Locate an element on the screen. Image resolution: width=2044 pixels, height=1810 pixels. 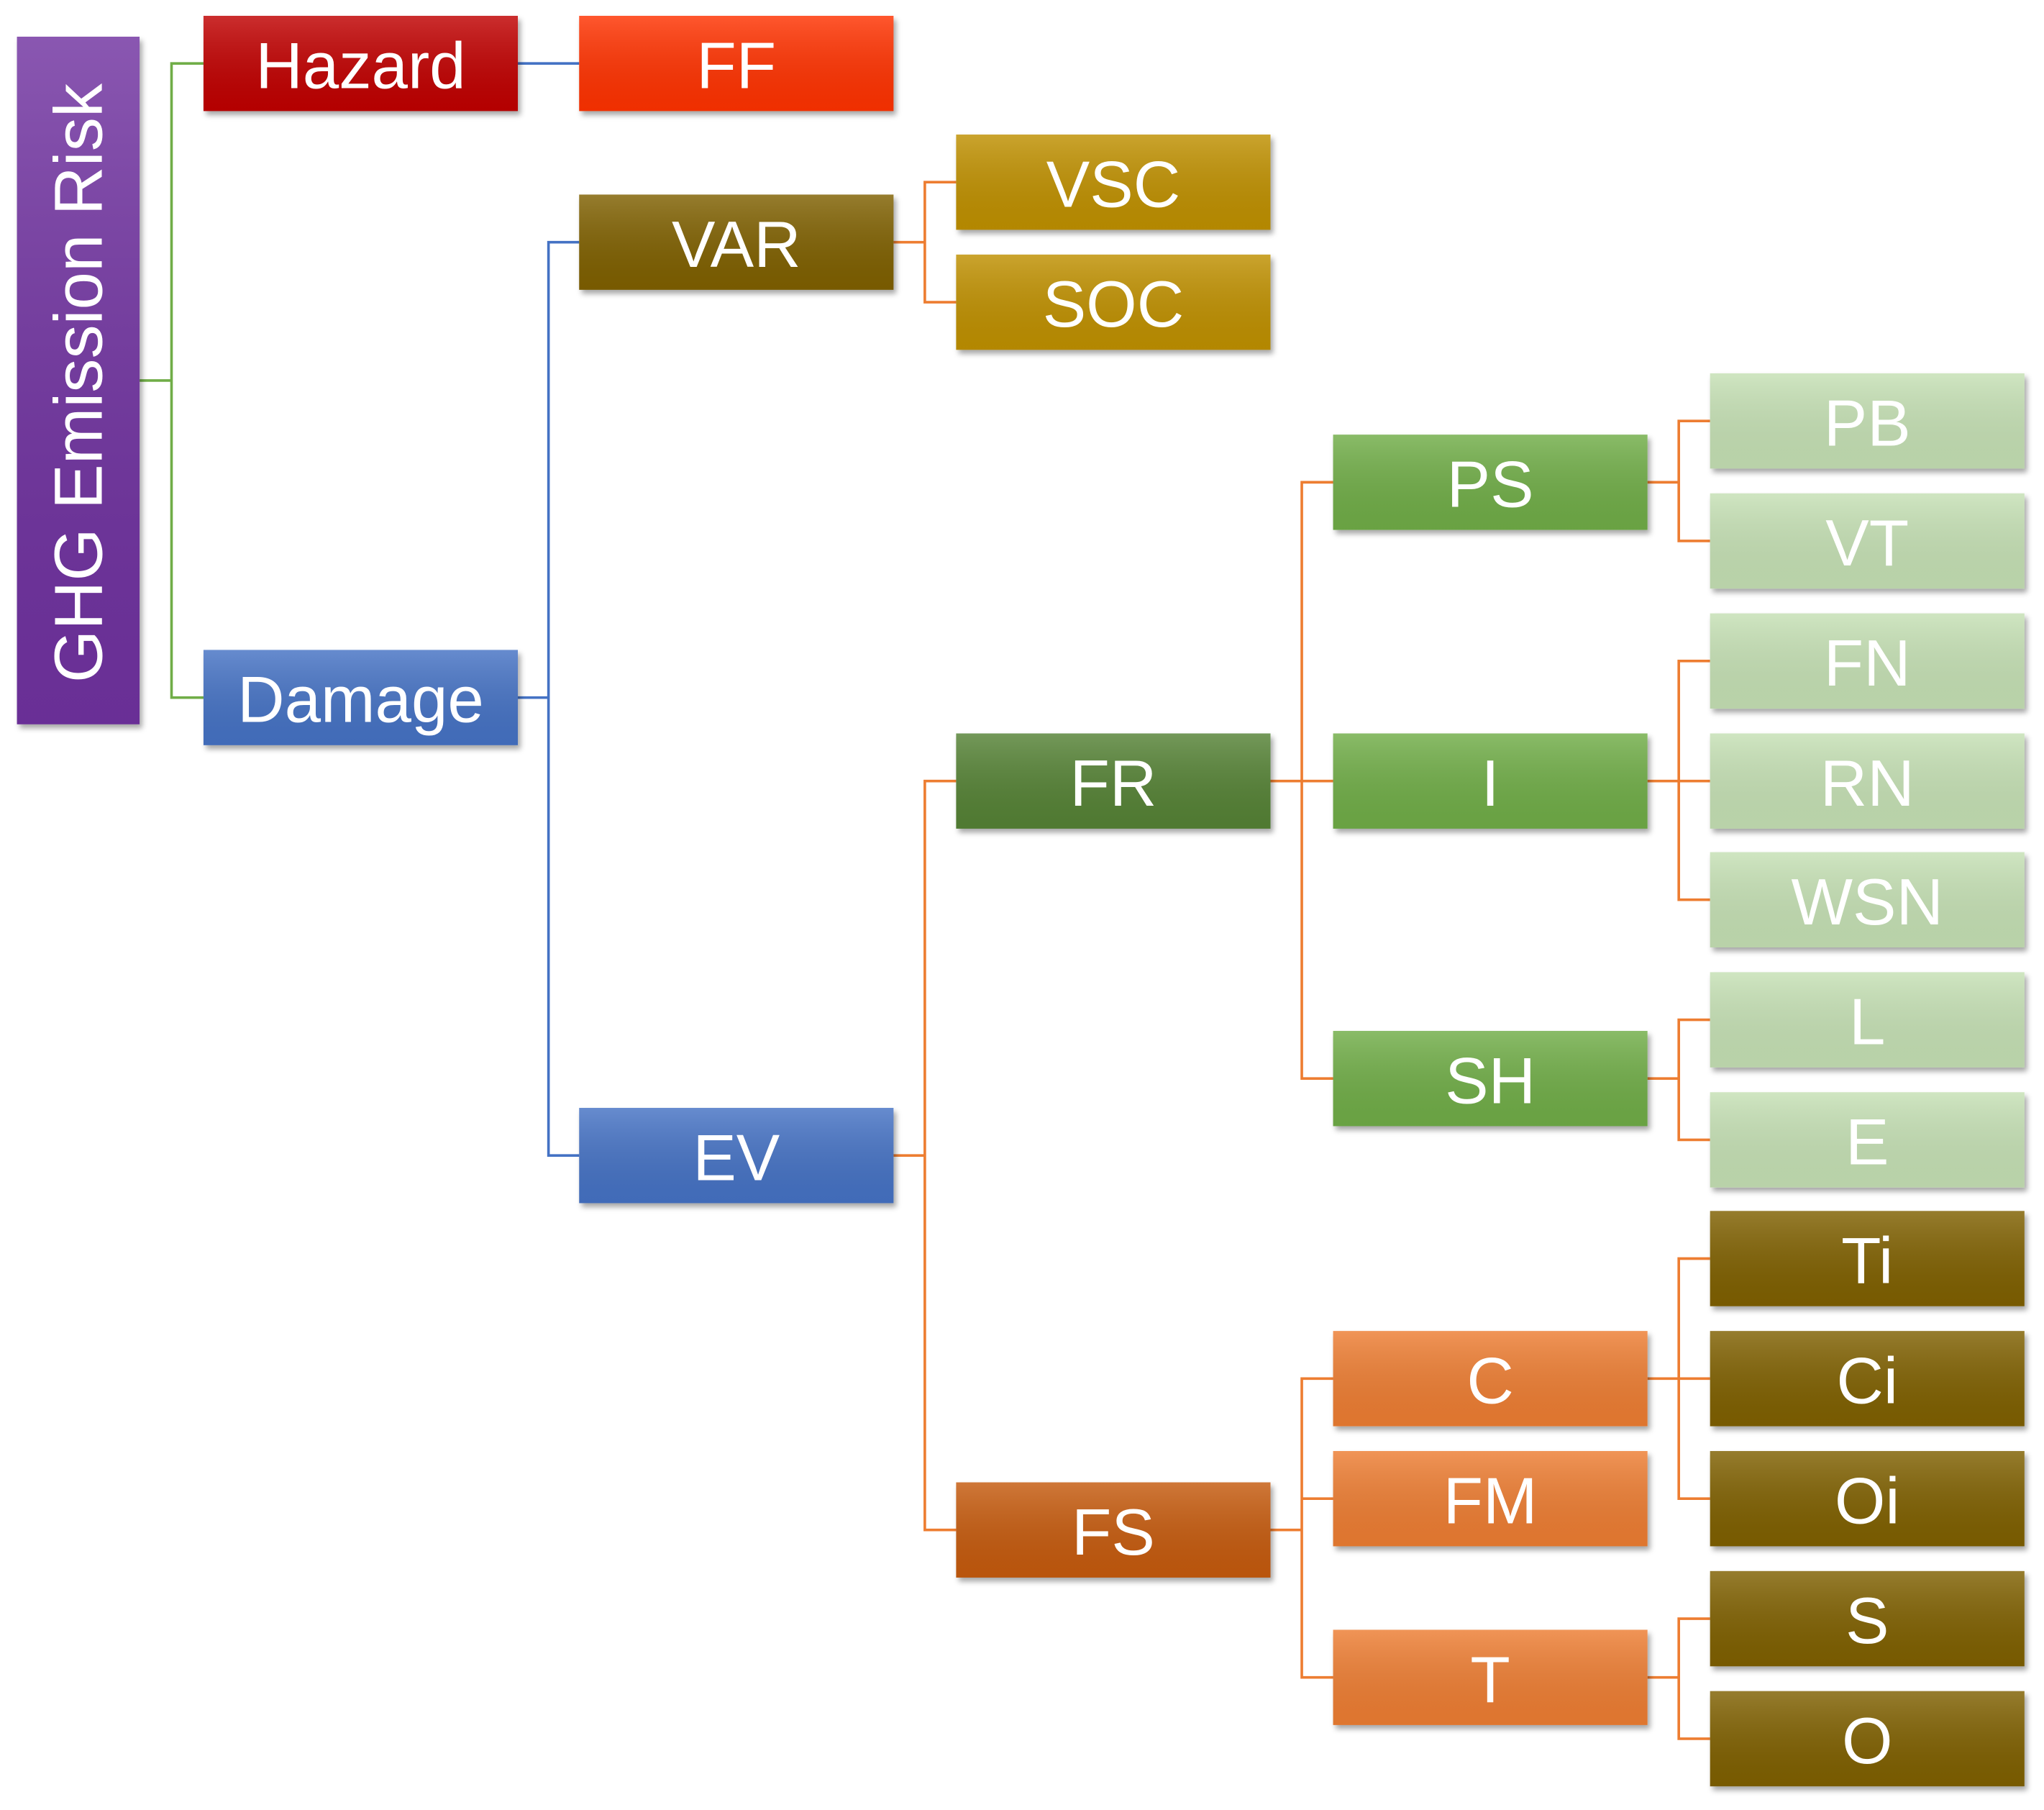
connector-c is located at coordinates (1678, 1379).